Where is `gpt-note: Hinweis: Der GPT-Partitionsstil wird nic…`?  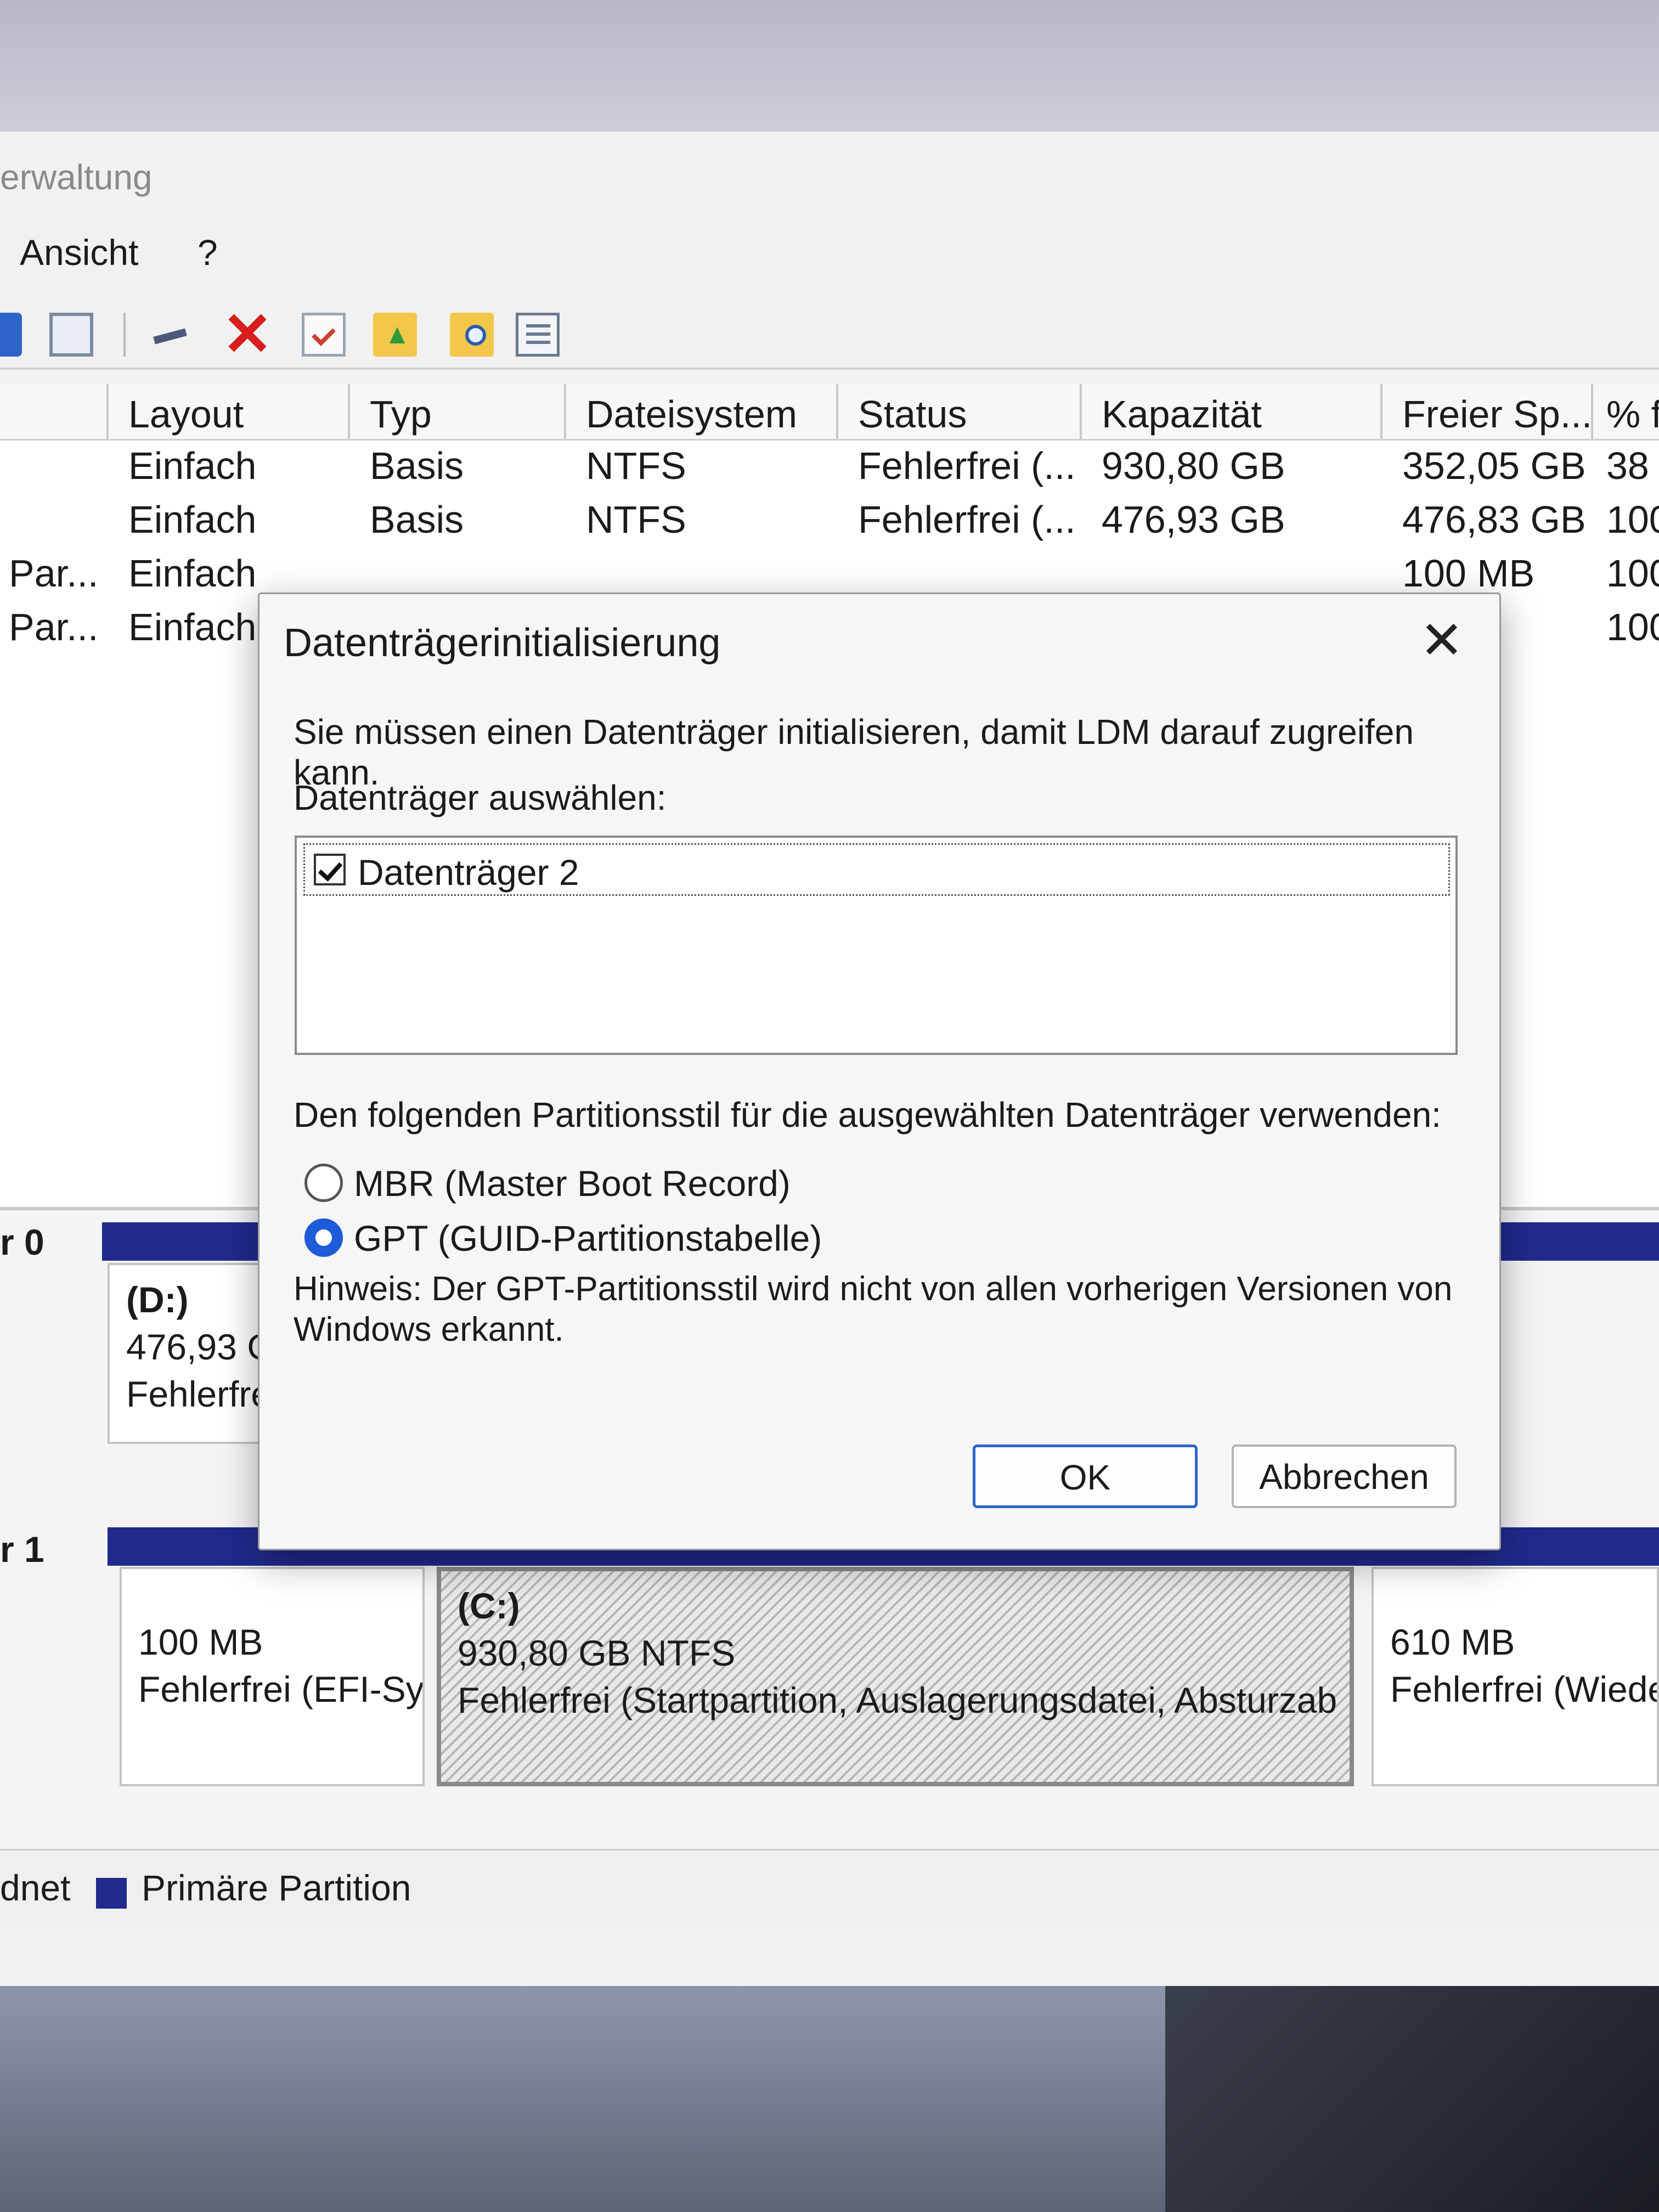 gpt-note: Hinweis: Der GPT-Partitionsstil wird nic… is located at coordinates (873, 1309).